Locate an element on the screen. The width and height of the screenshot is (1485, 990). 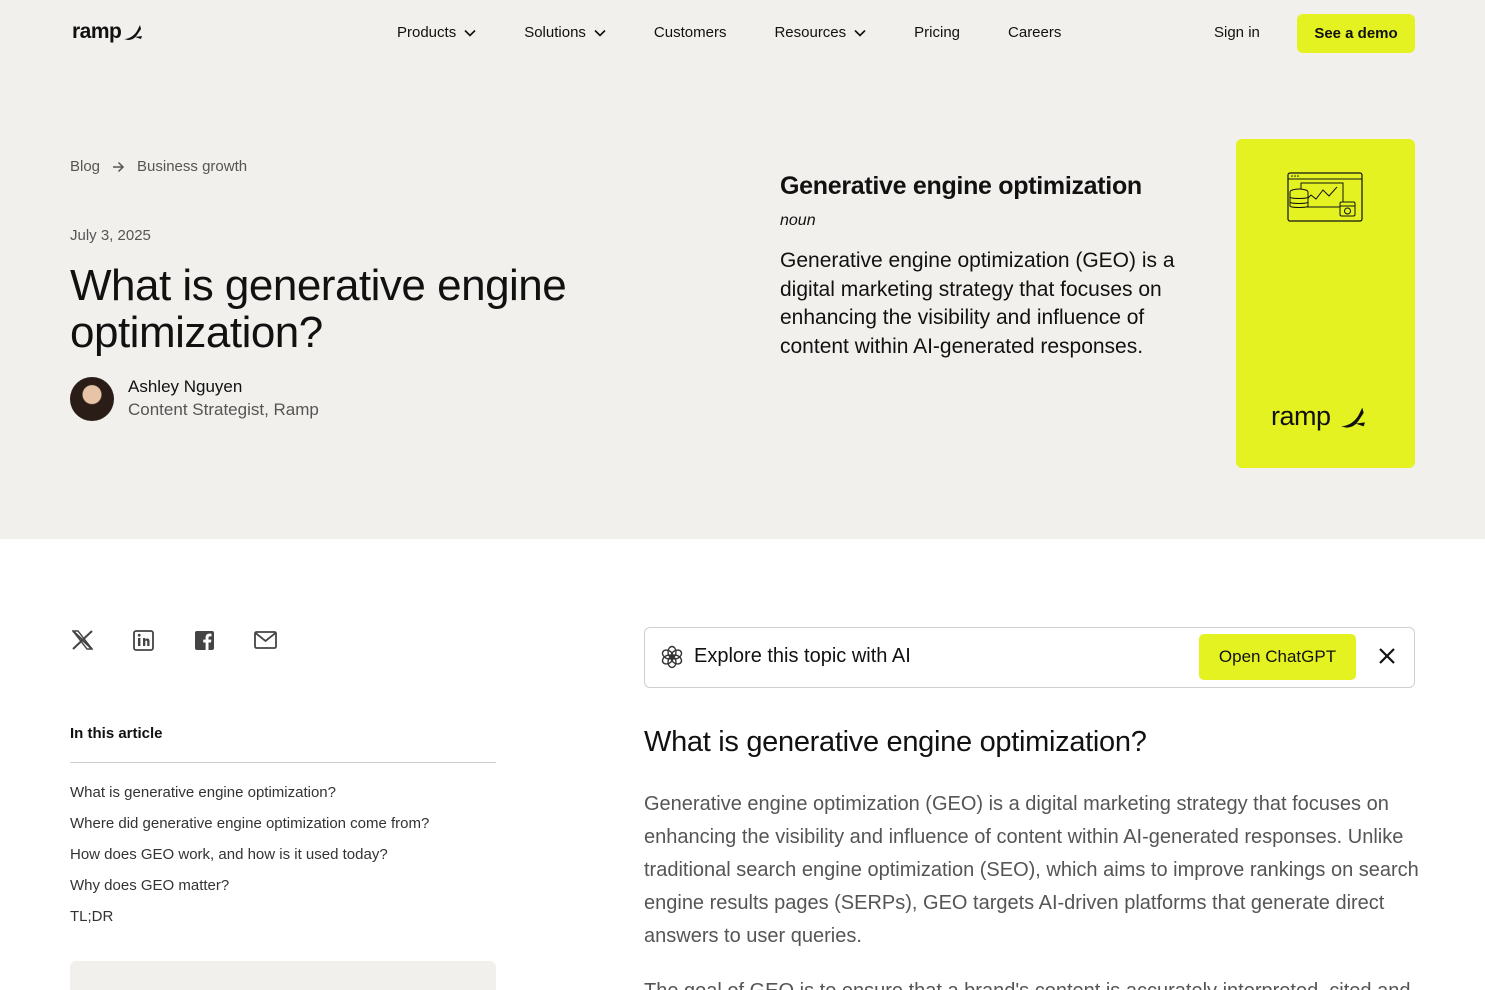
toc-item: What is generative engine optimization? is located at coordinates (249, 798).